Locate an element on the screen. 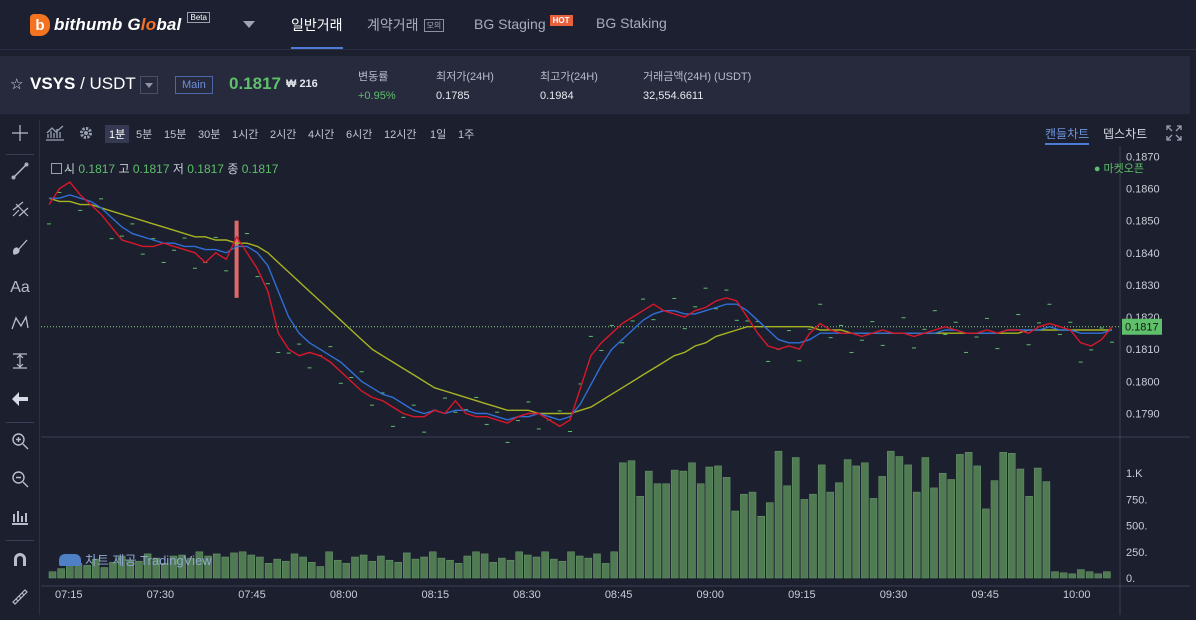  measure-icon is located at coordinates (20, 364).